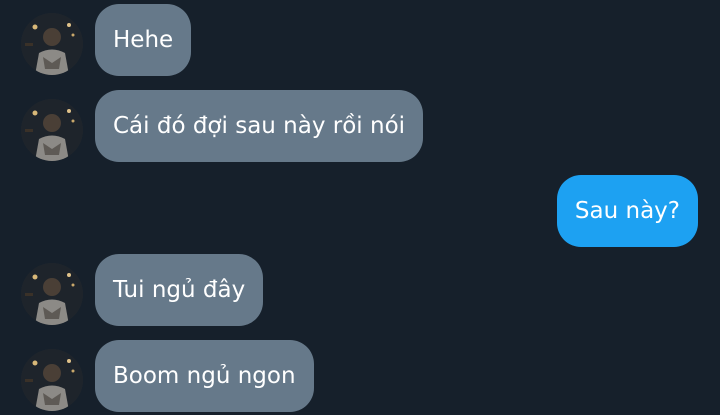 This screenshot has width=720, height=415. What do you see at coordinates (179, 290) in the screenshot?
I see `message-bubble: Tui ngủ đây` at bounding box center [179, 290].